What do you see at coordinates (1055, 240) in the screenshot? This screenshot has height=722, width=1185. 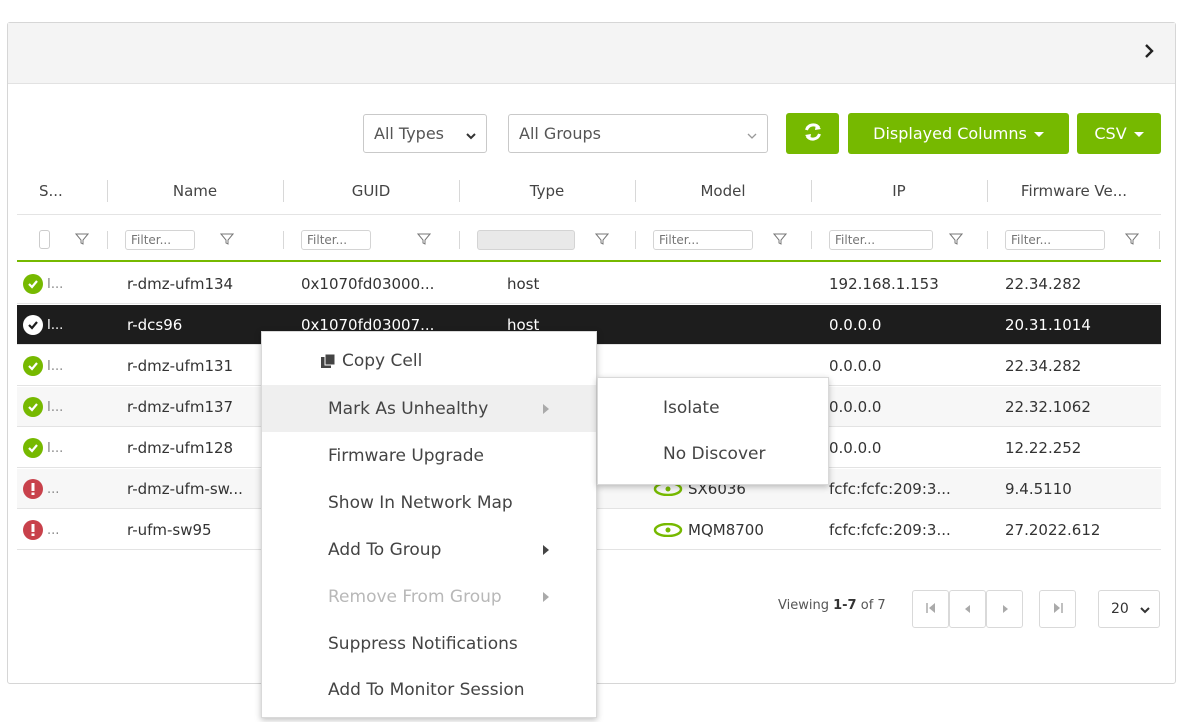 I see `firmware-filter-input` at bounding box center [1055, 240].